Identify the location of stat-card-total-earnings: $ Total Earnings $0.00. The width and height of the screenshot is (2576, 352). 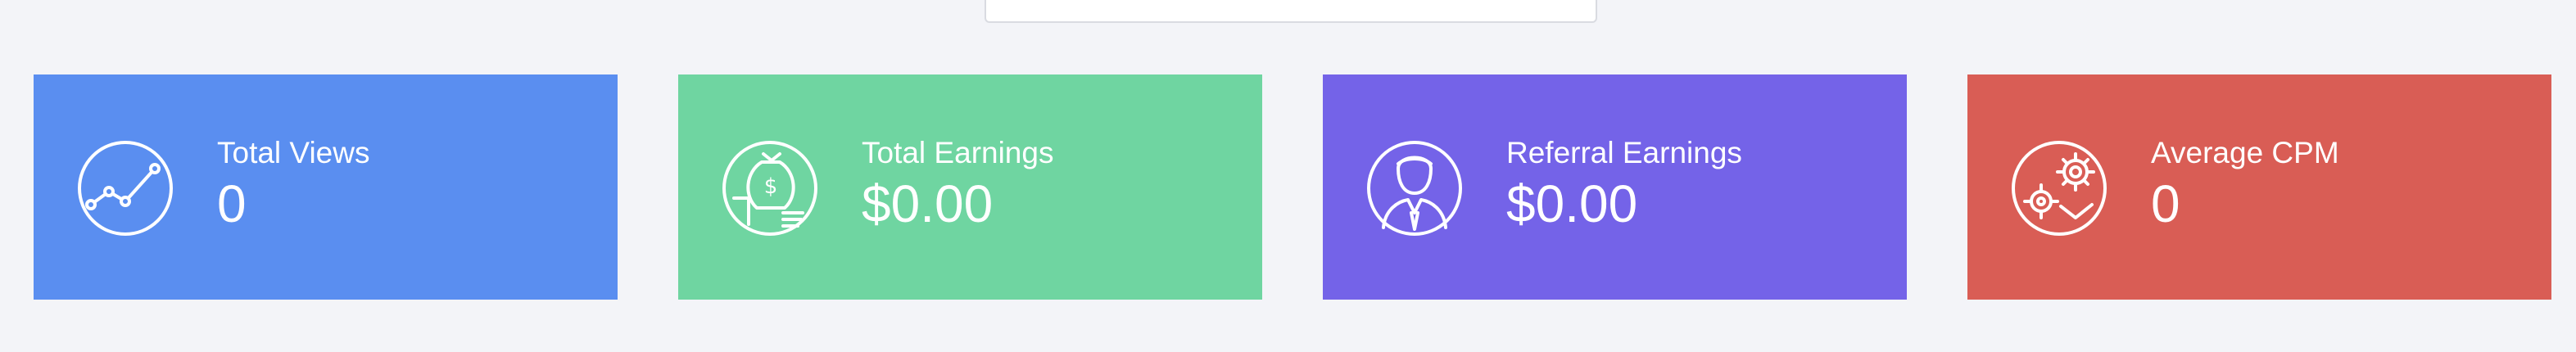
(970, 187).